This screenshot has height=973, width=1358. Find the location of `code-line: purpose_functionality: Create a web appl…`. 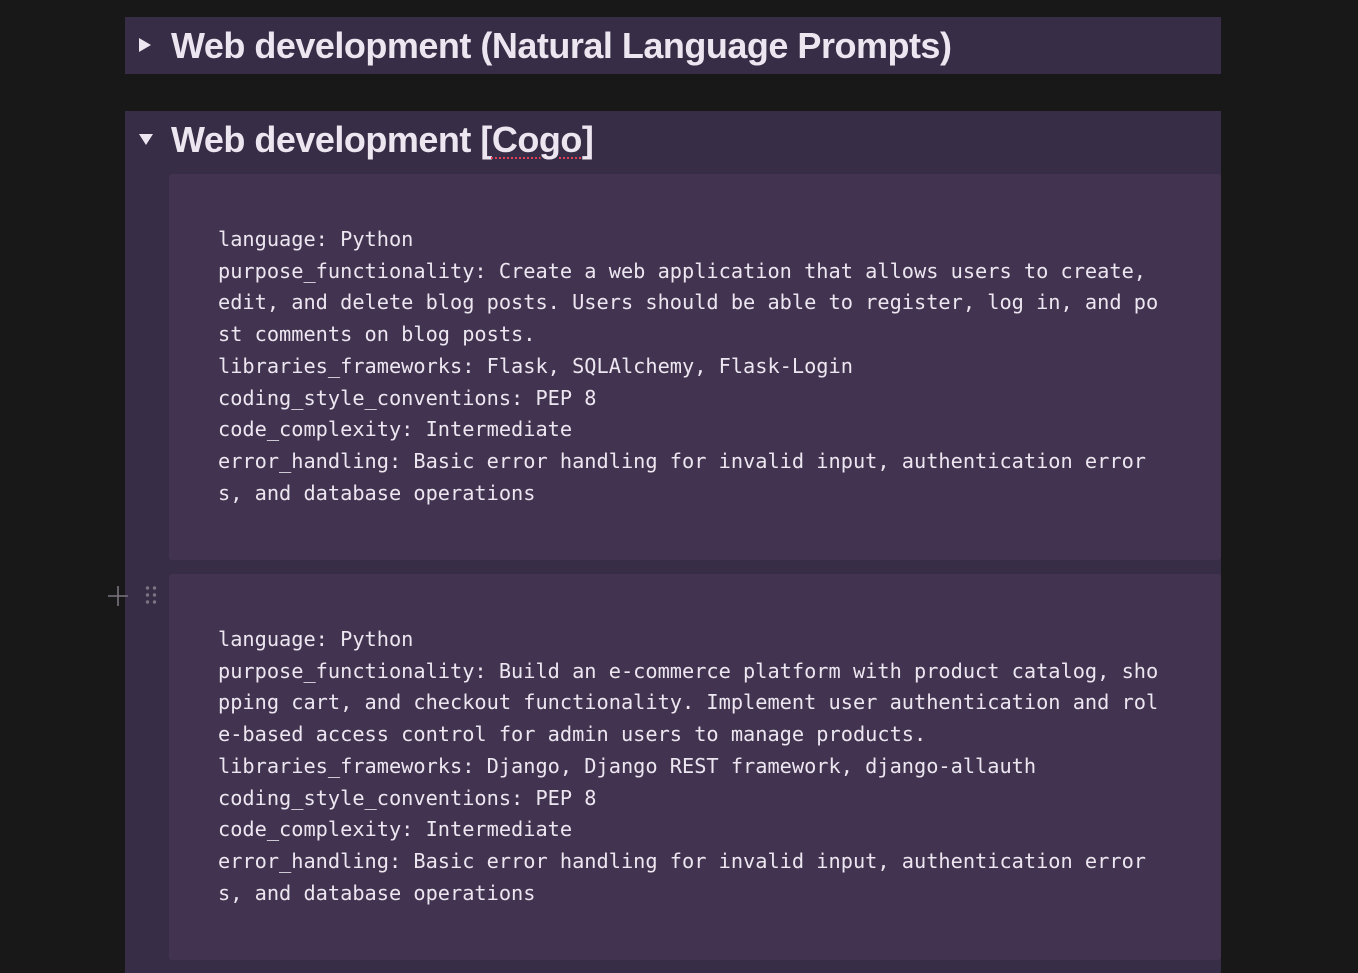

code-line: purpose_functionality: Create a web appl… is located at coordinates (682, 271).